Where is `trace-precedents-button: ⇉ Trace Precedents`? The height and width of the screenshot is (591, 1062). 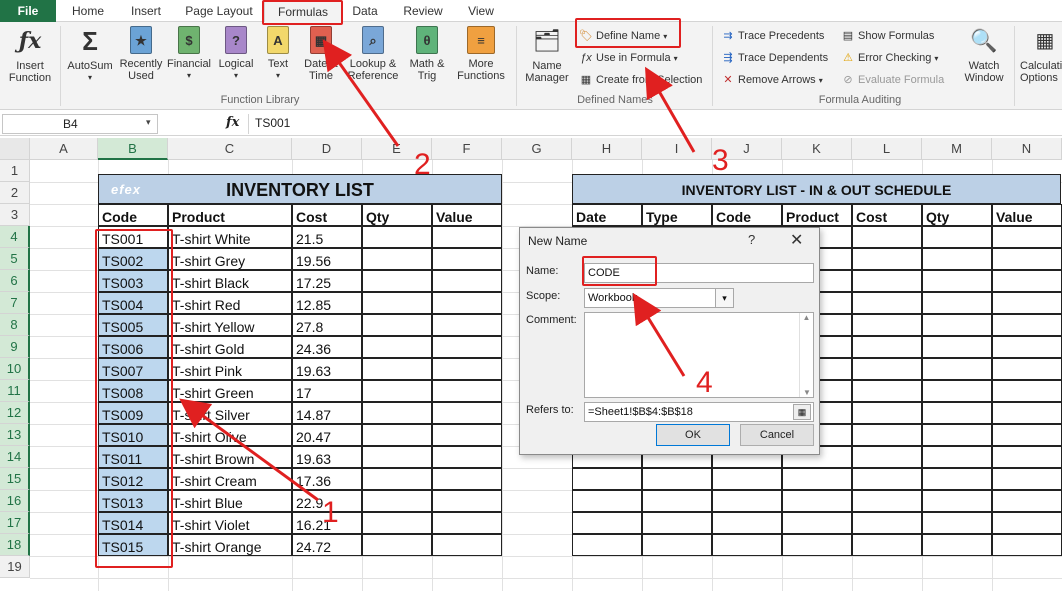
trace-precedents-button: ⇉ Trace Precedents is located at coordinates (772, 36).